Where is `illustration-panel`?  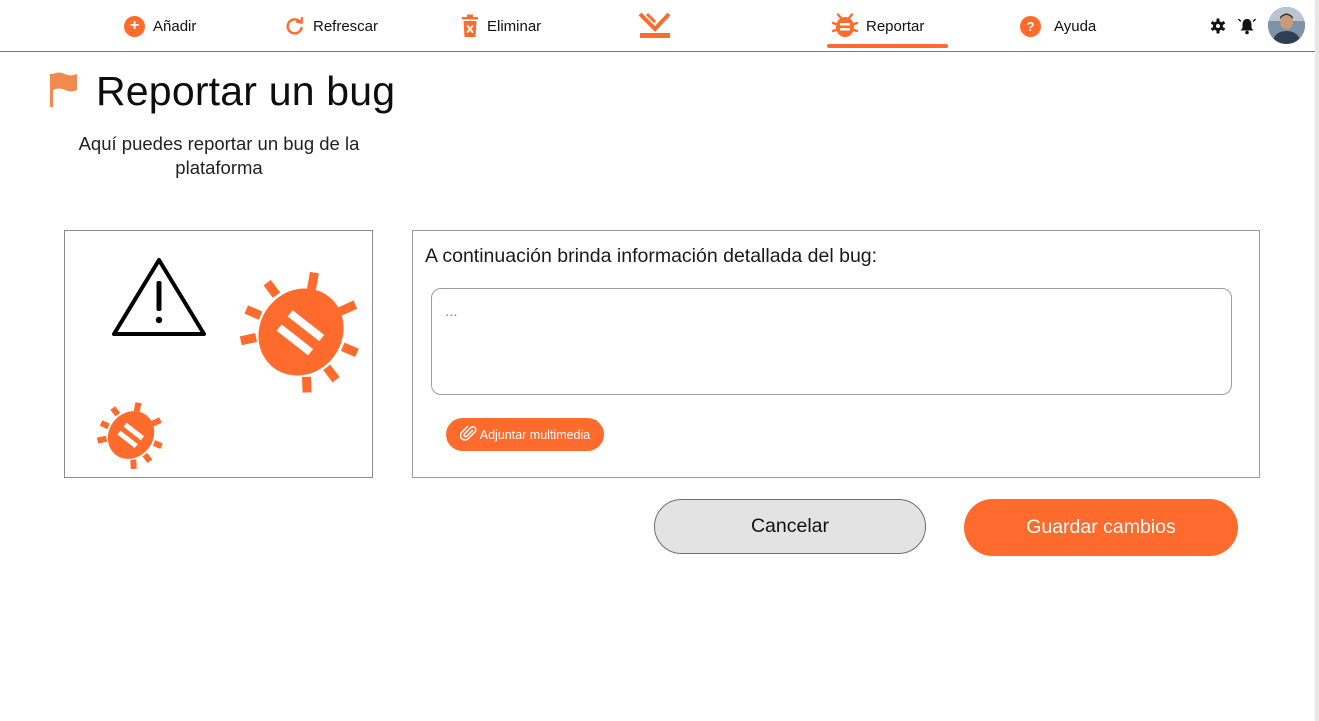 illustration-panel is located at coordinates (218, 354).